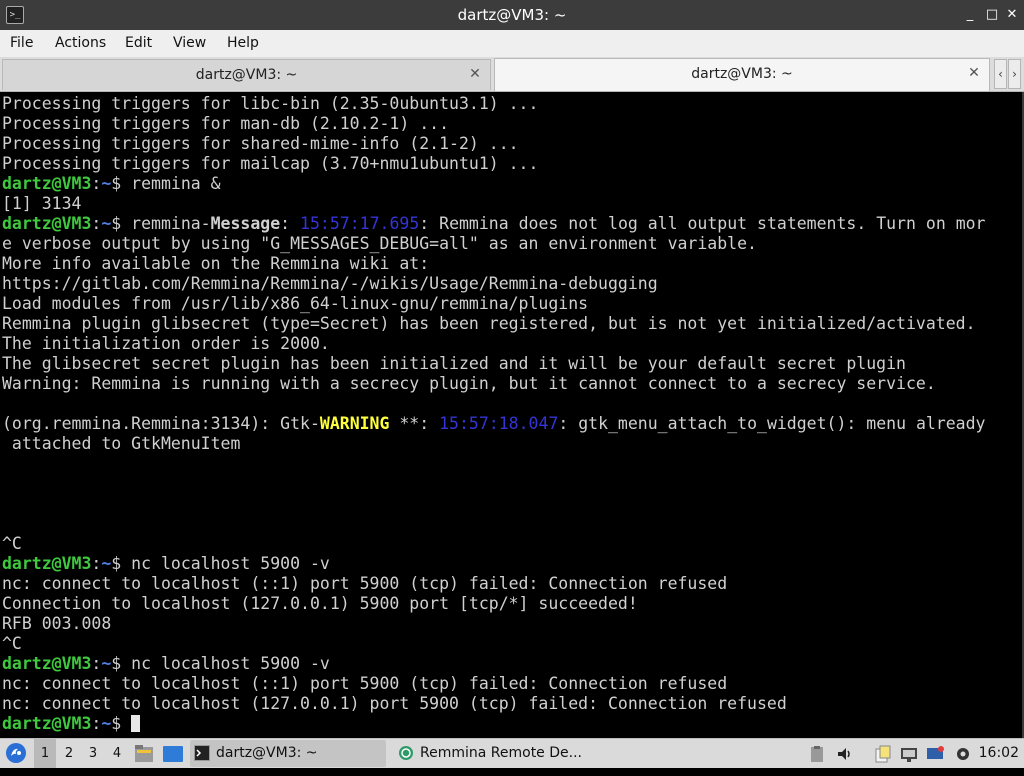  I want to click on message-icon, so click(935, 754).